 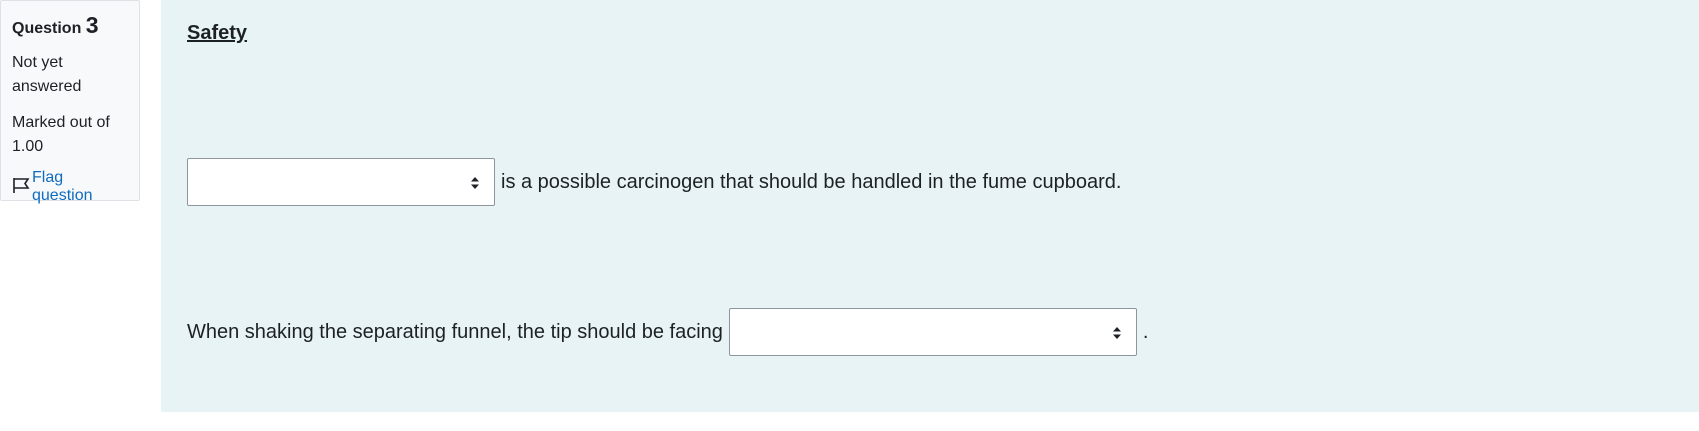 What do you see at coordinates (92, 25) in the screenshot?
I see `question-number: 3` at bounding box center [92, 25].